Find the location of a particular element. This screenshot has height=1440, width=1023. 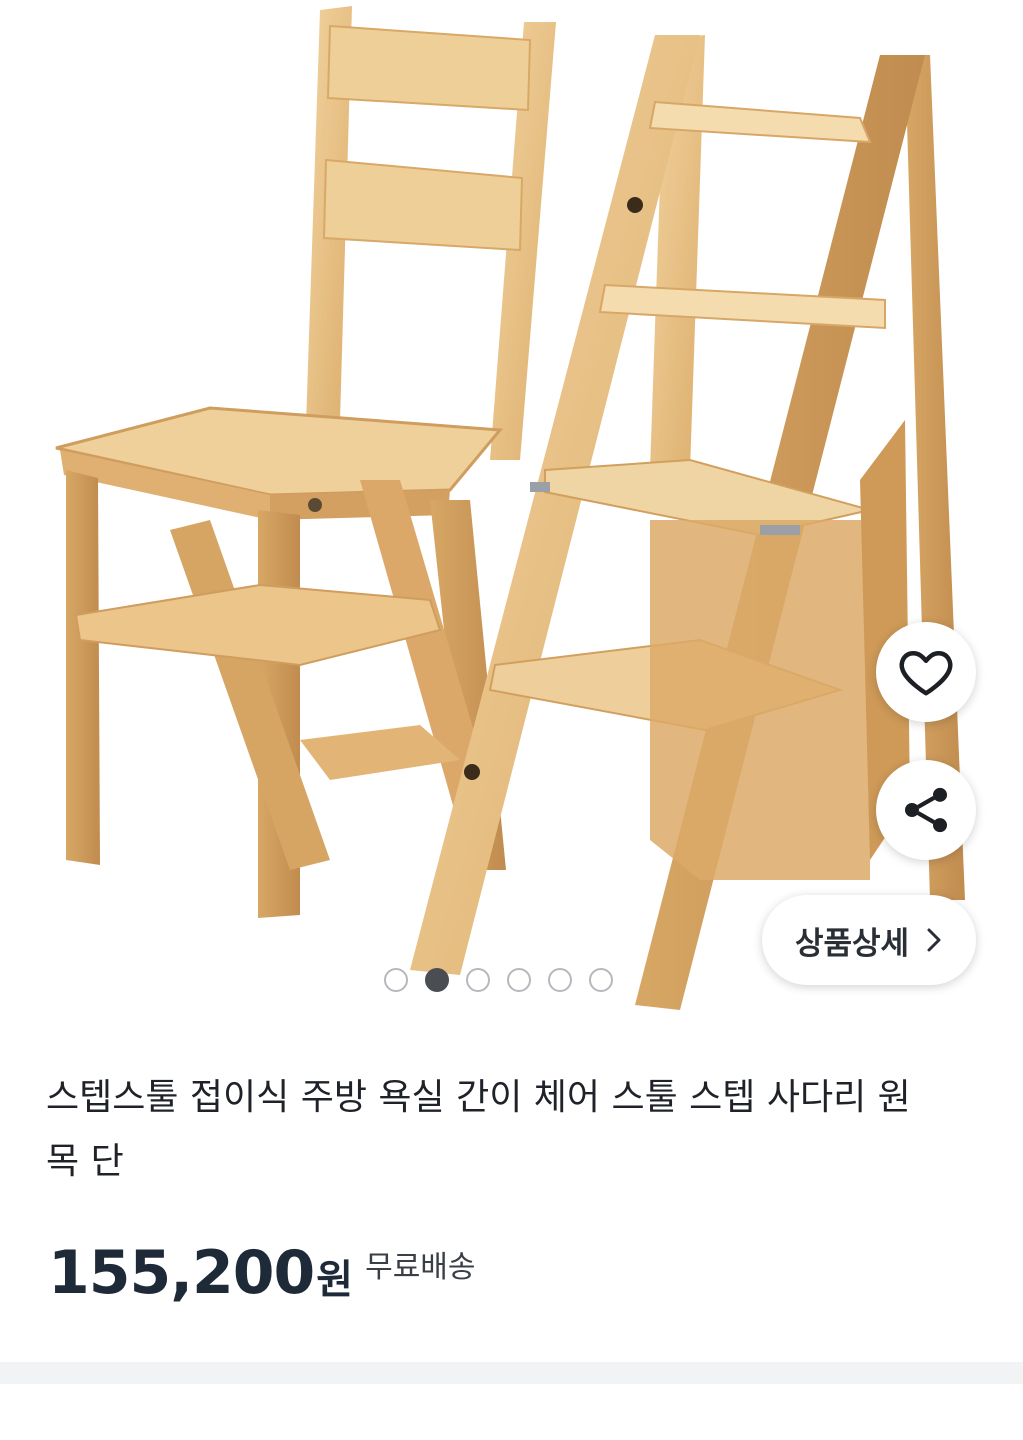

product-detail-button: 상품상세 is located at coordinates (869, 940).